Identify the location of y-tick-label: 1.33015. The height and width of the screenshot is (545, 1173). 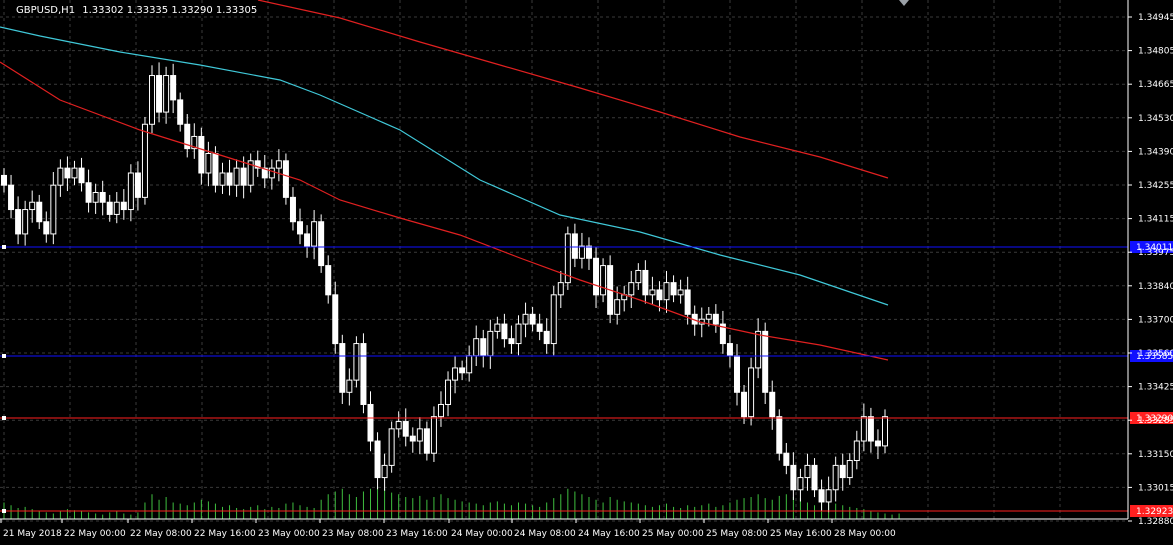
(1155, 488).